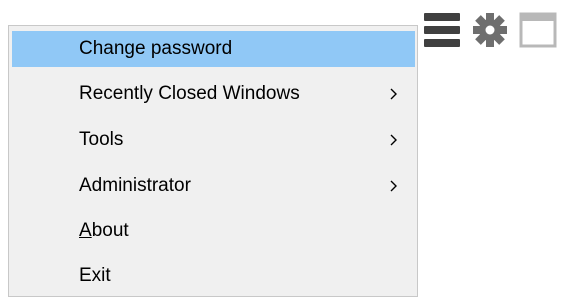 Image resolution: width=566 pixels, height=297 pixels. I want to click on window-icon, so click(538, 30).